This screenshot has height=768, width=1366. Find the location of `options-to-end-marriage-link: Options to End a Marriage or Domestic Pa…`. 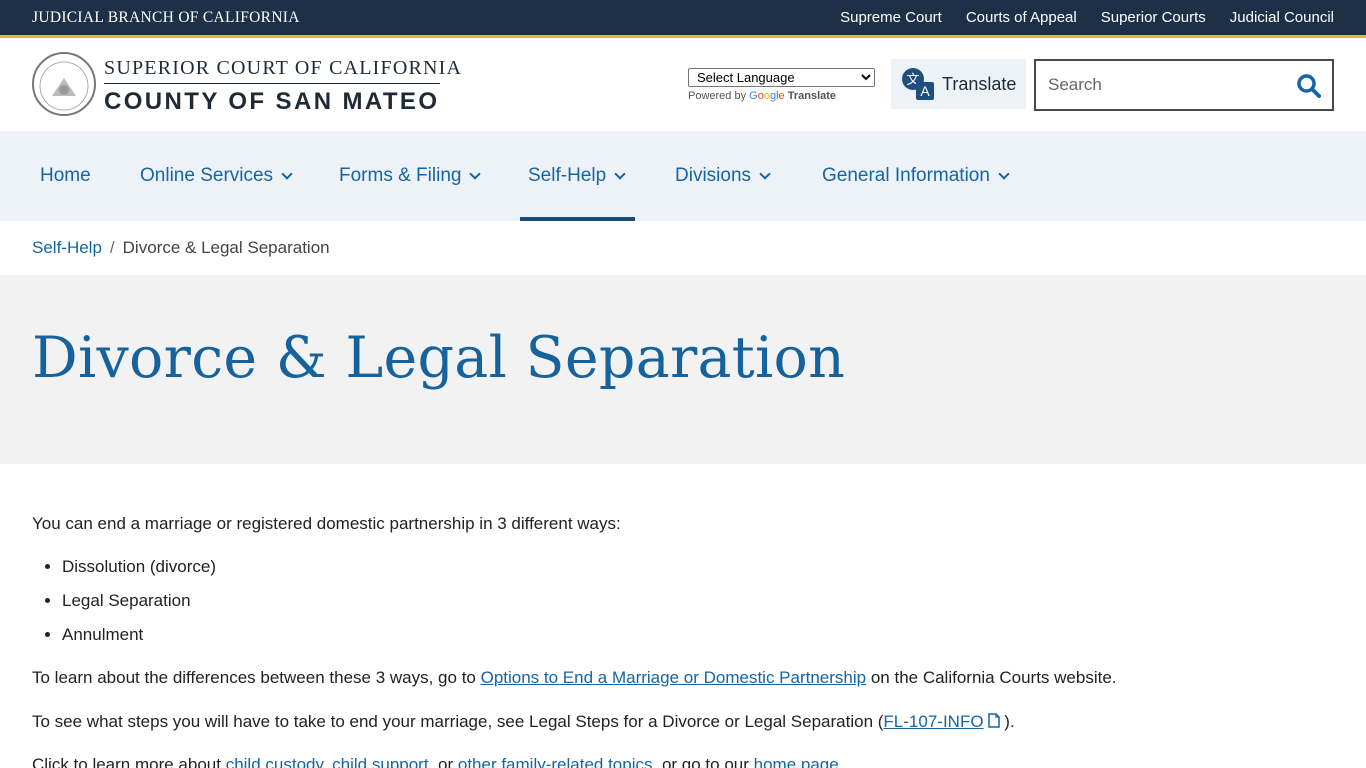

options-to-end-marriage-link: Options to End a Marriage or Domestic Pa… is located at coordinates (674, 677).